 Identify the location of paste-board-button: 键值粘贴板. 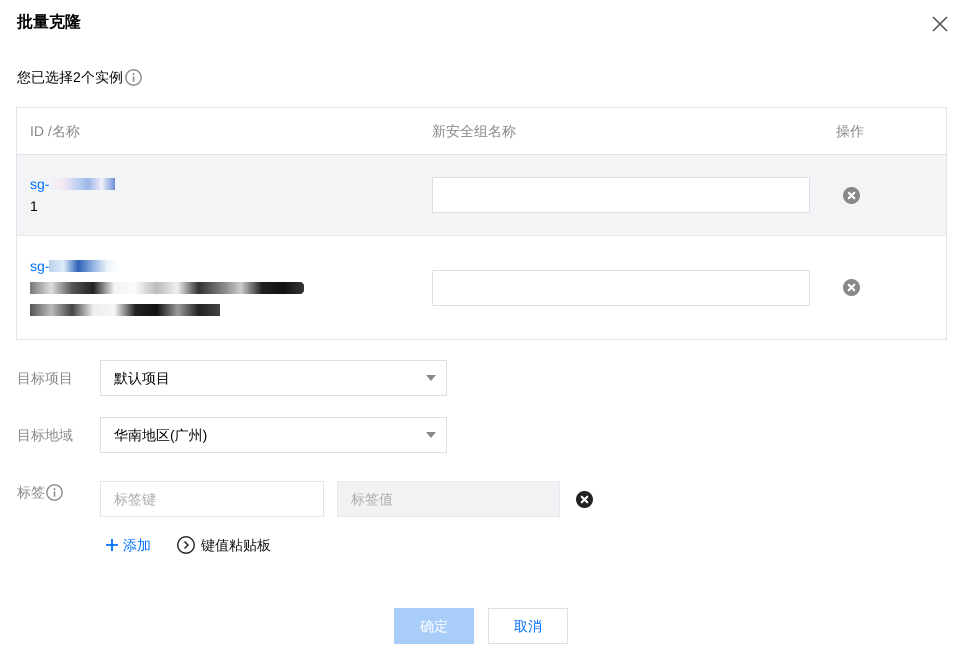
(224, 545).